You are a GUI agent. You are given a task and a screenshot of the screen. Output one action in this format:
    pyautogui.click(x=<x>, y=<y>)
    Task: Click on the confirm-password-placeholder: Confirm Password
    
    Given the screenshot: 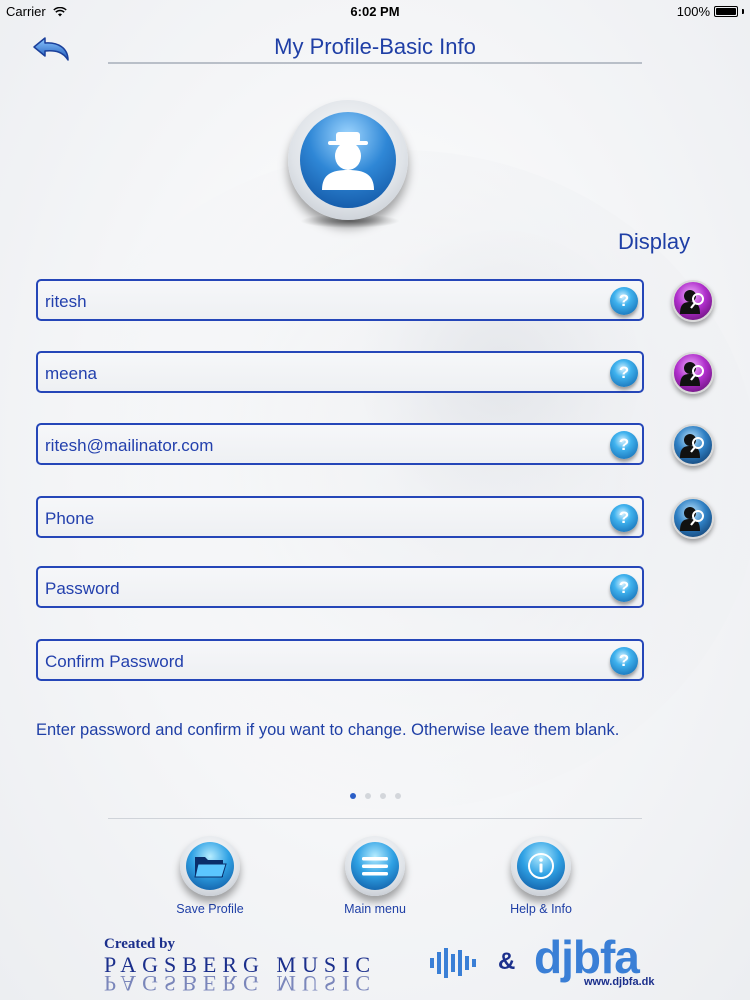 What is the action you would take?
    pyautogui.click(x=114, y=661)
    